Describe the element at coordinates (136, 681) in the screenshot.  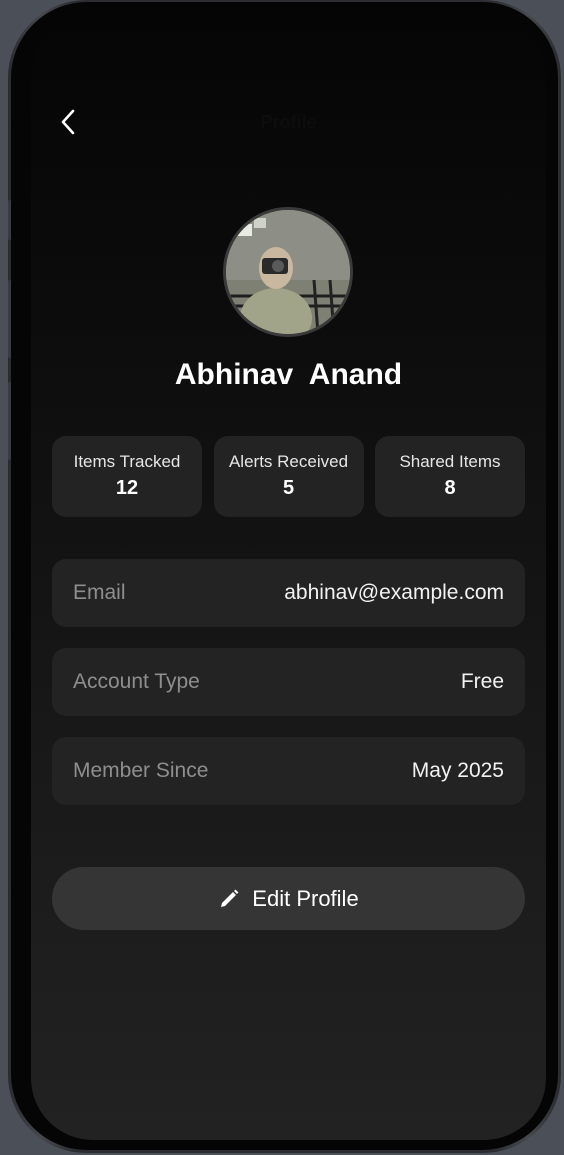
I see `info-label: Account Type` at that location.